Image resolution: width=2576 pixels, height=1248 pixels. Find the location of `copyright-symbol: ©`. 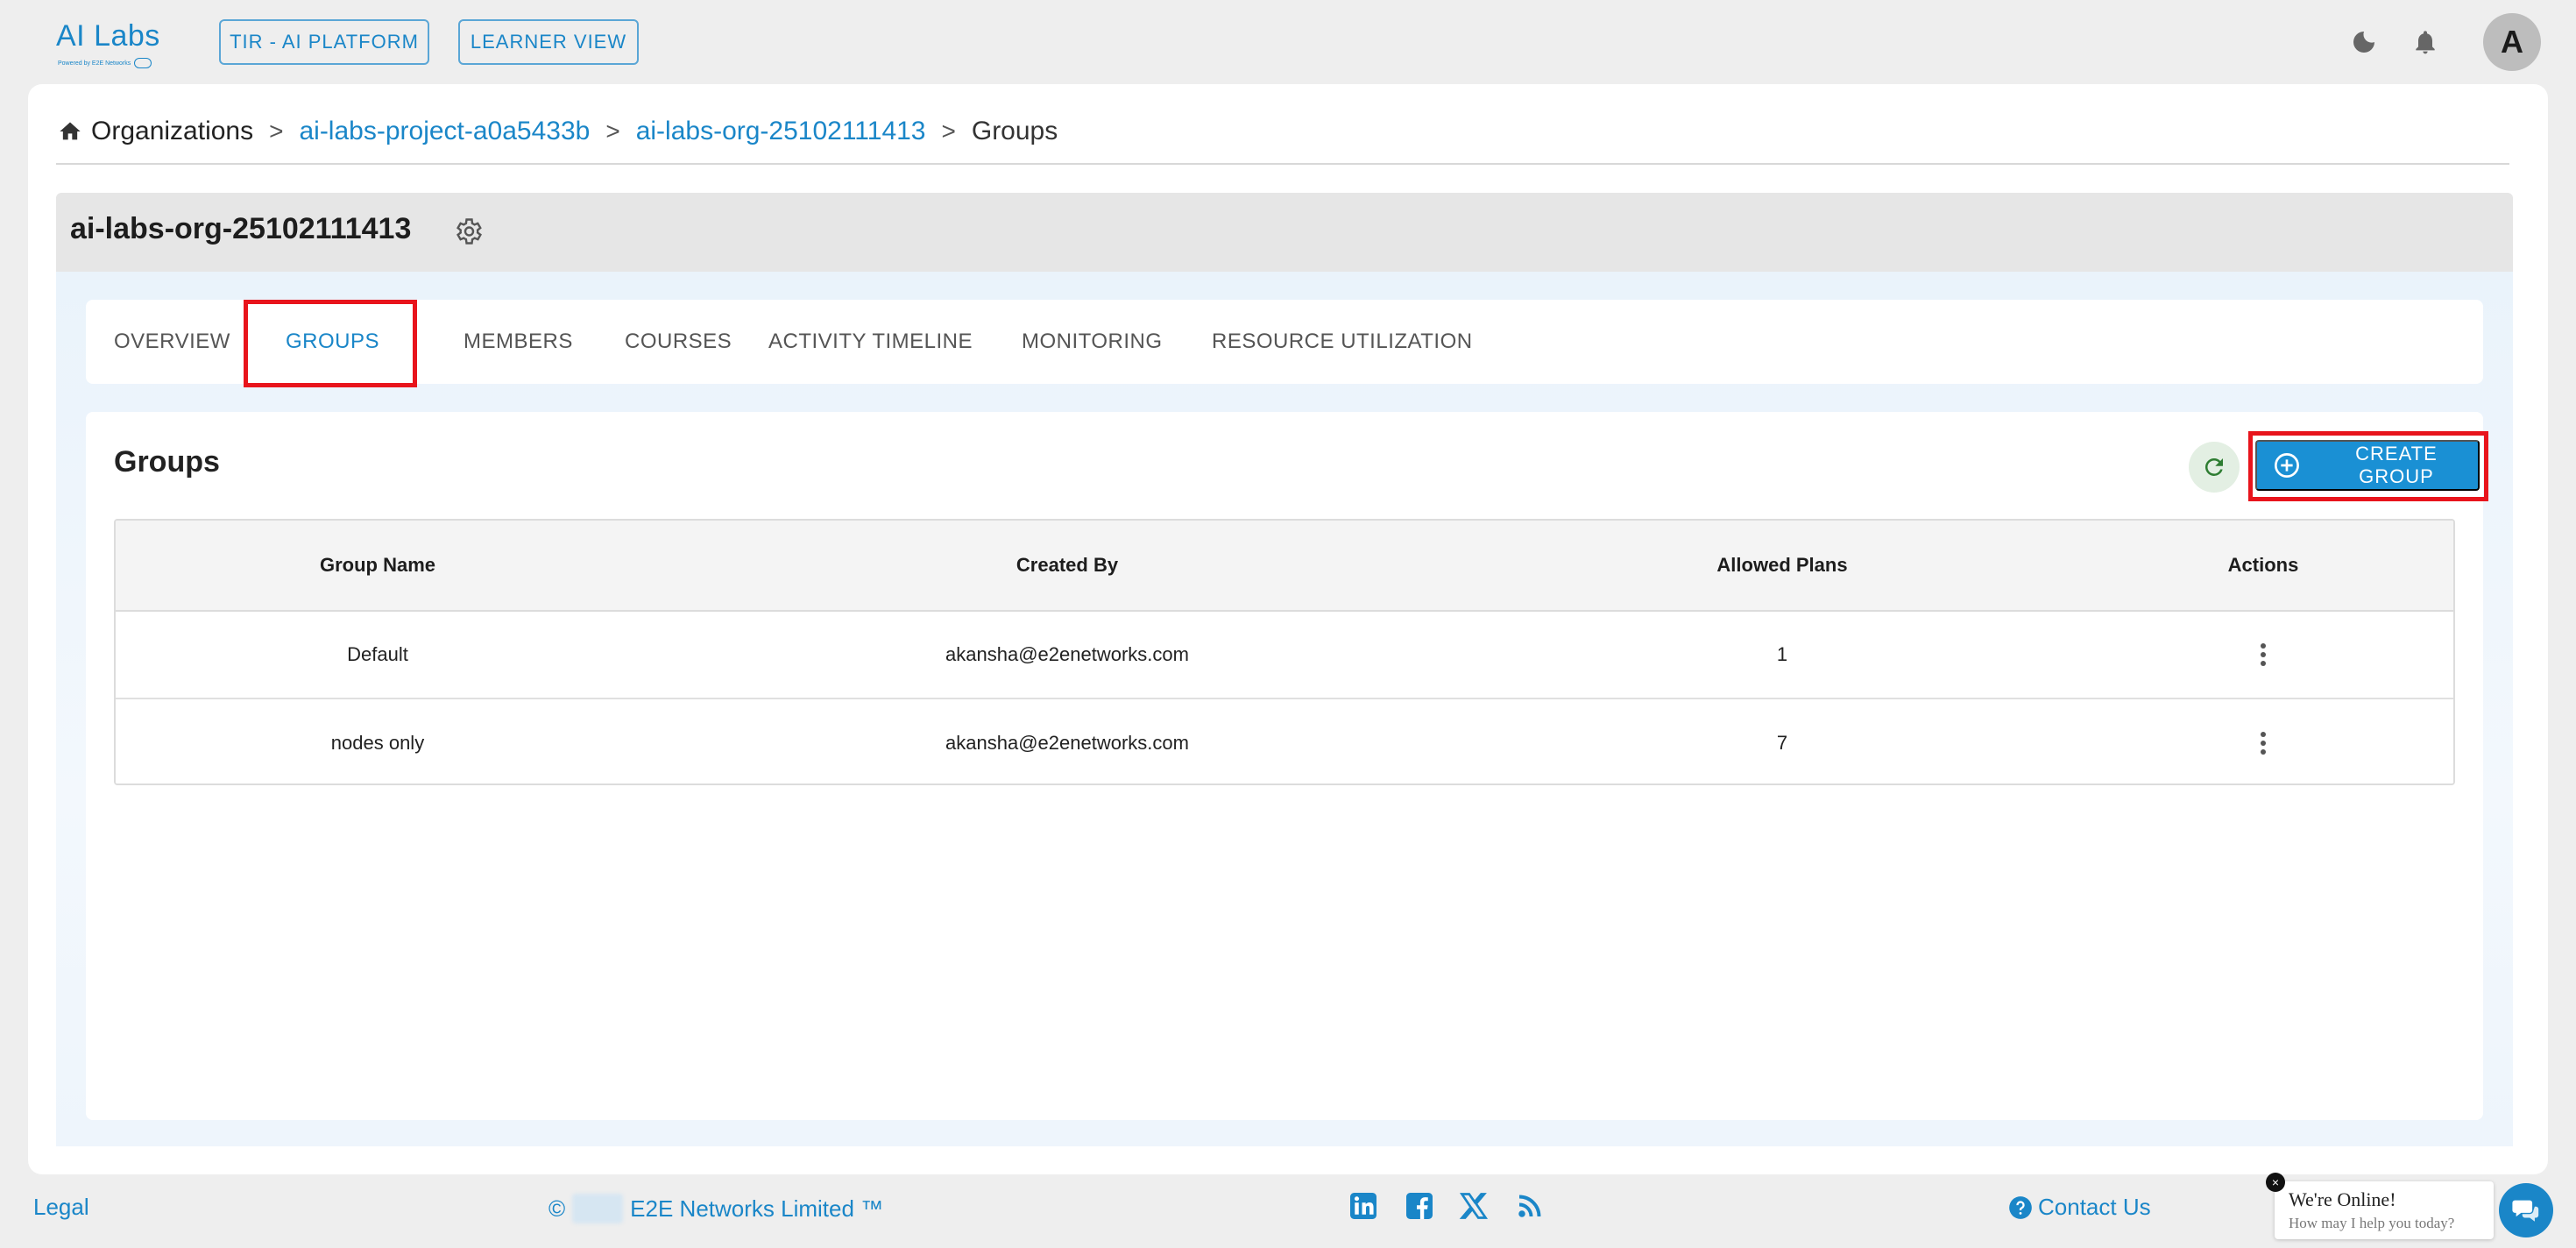

copyright-symbol: © is located at coordinates (557, 1208).